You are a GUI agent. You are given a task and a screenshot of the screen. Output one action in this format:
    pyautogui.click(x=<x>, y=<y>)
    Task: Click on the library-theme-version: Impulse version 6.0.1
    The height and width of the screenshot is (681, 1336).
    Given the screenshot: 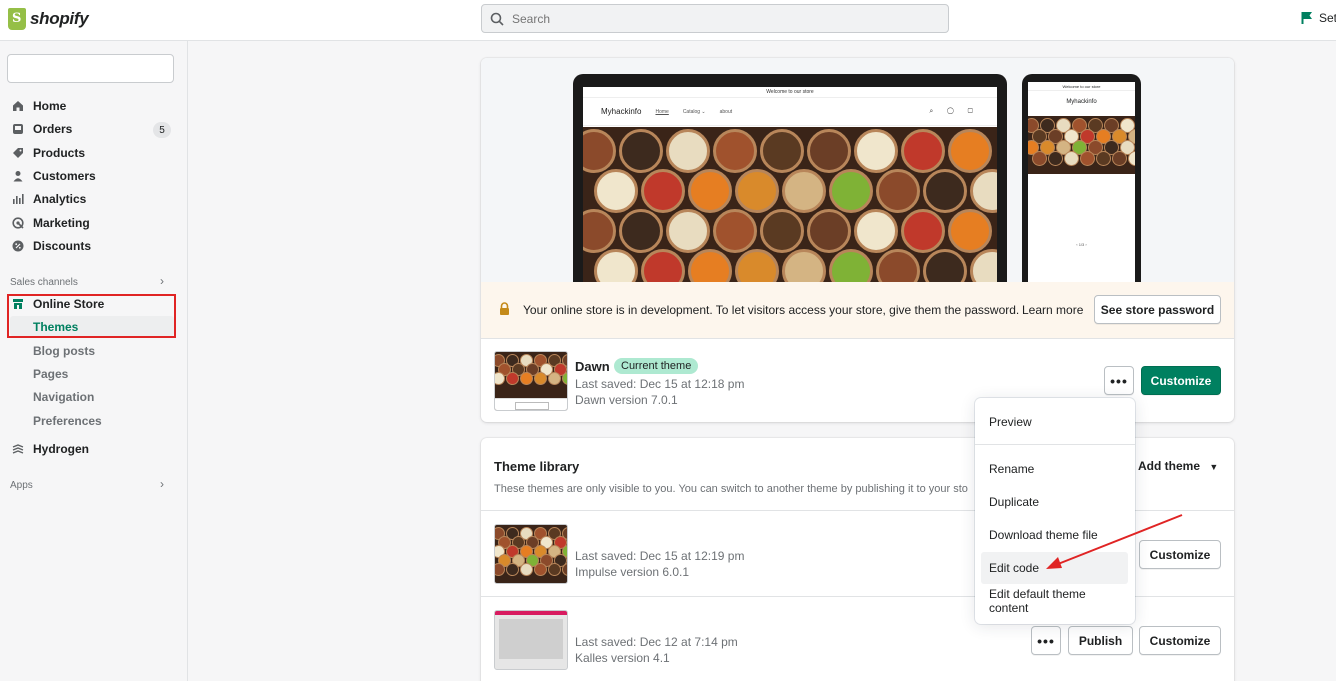 What is the action you would take?
    pyautogui.click(x=632, y=572)
    